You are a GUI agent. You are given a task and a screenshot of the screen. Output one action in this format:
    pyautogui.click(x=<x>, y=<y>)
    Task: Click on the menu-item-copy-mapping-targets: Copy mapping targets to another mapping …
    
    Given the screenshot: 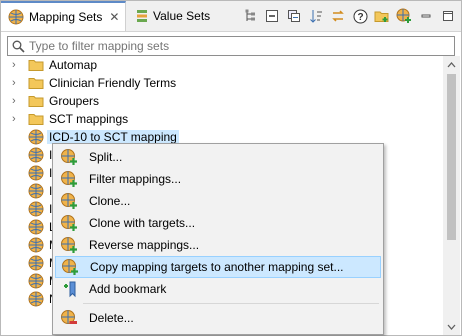 What is the action you would take?
    pyautogui.click(x=218, y=267)
    